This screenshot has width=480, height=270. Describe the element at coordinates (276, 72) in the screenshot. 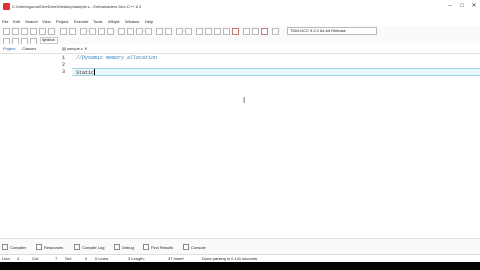

I see `current-line-highlight` at that location.